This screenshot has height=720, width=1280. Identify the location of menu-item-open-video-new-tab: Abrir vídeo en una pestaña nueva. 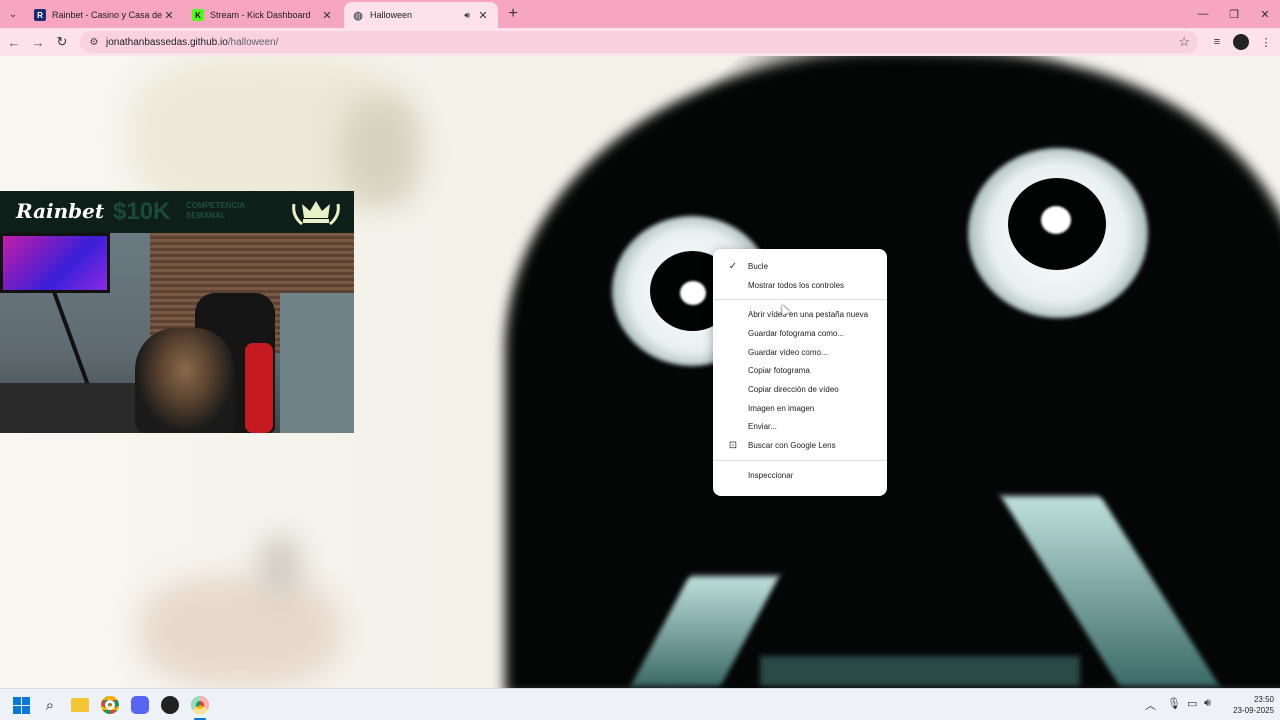
(800, 314).